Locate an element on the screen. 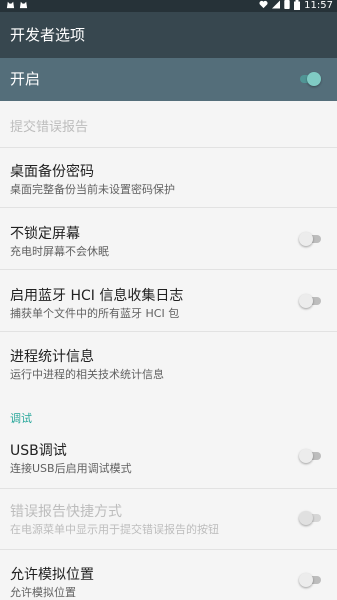  app-bar: 开发者选项 is located at coordinates (168, 35).